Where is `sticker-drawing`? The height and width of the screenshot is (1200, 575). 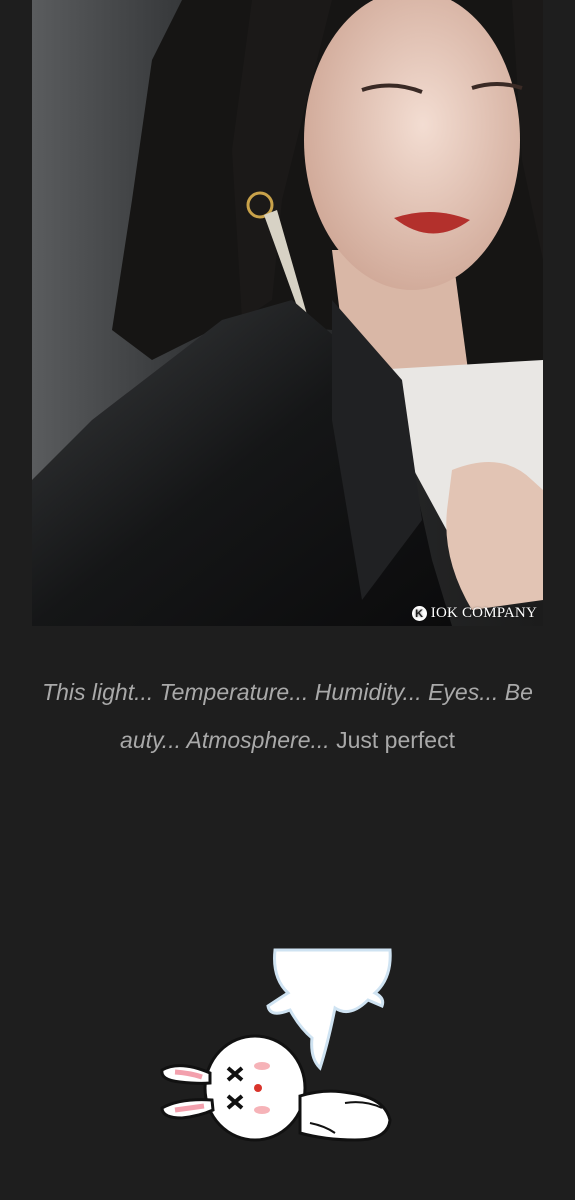 sticker-drawing is located at coordinates (276, 1045).